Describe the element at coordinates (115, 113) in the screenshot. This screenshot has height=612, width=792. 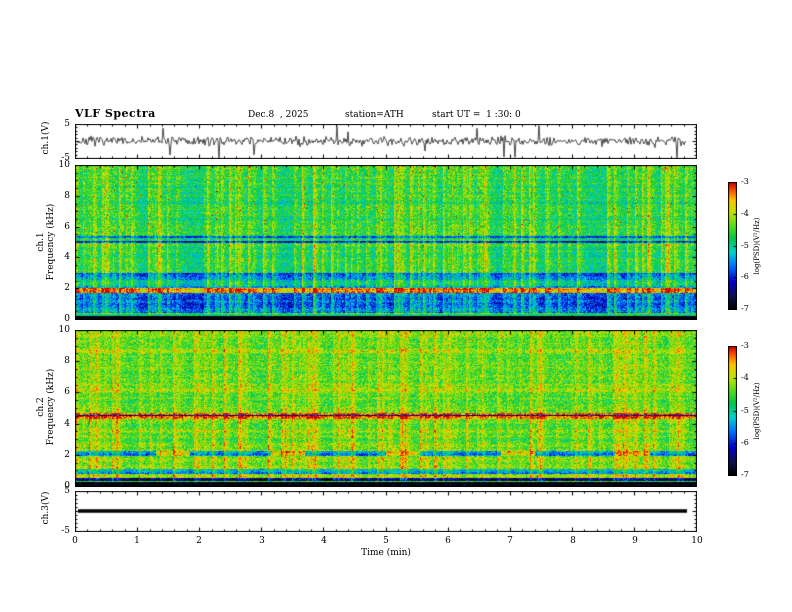
I see `figure-title: VLF Spectra` at that location.